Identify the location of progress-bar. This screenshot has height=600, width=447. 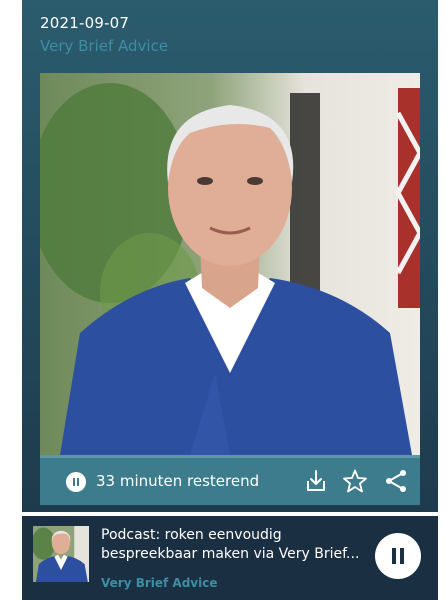
(230, 456).